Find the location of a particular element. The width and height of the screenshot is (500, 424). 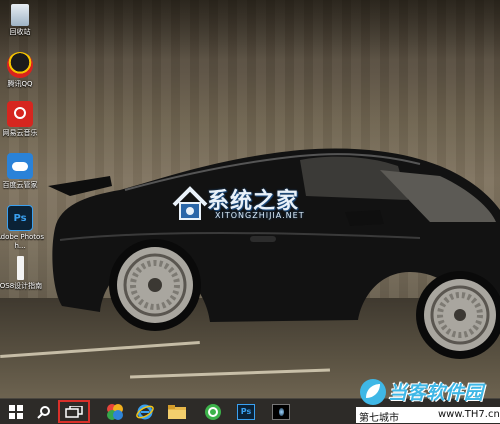

search-icon is located at coordinates (43, 412).